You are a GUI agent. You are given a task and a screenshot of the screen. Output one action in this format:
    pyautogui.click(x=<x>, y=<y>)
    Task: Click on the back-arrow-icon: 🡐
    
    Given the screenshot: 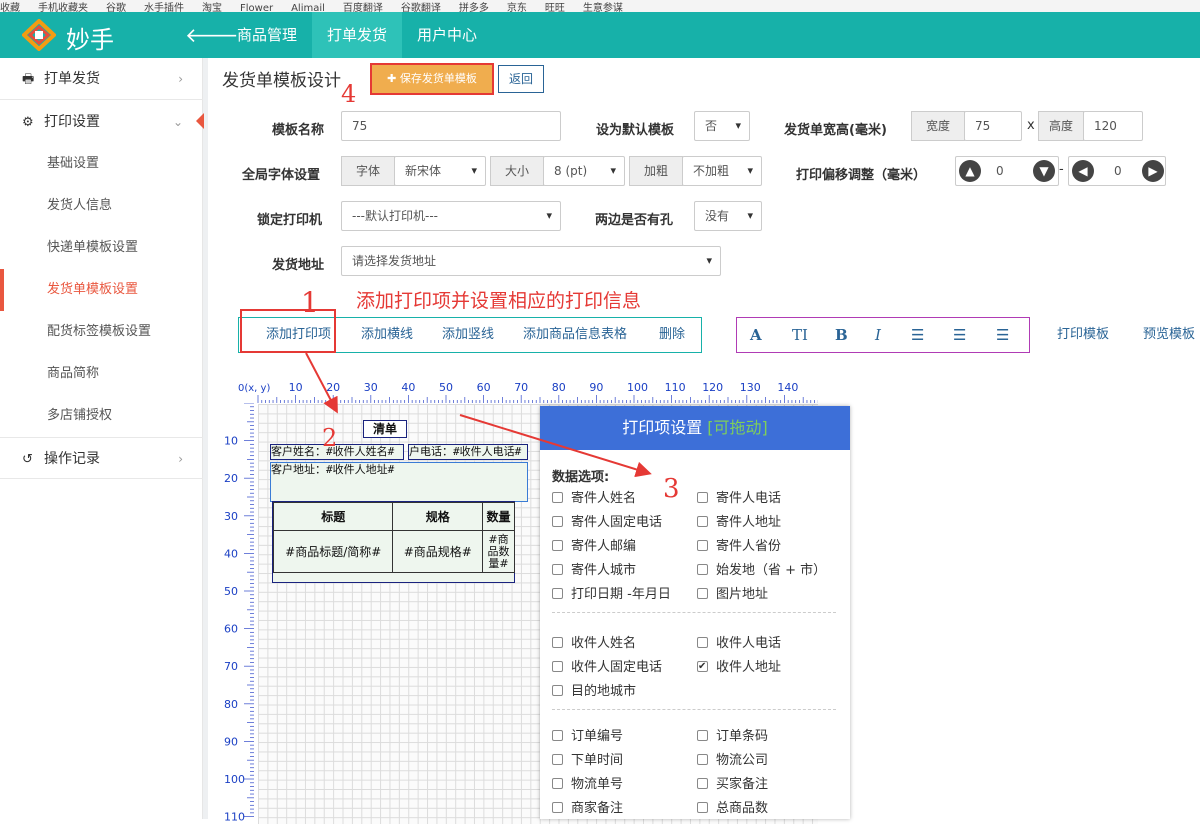 What is the action you would take?
    pyautogui.click(x=212, y=35)
    